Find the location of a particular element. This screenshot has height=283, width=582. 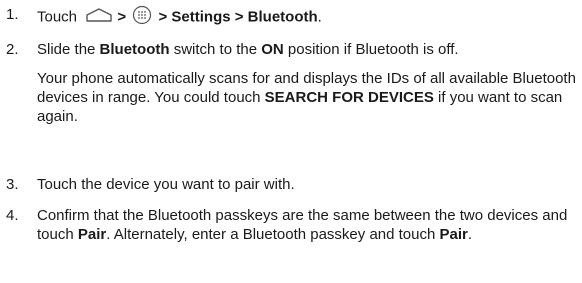

step-body: Touch > > Settings > Bluetooth. is located at coordinates (307, 17).